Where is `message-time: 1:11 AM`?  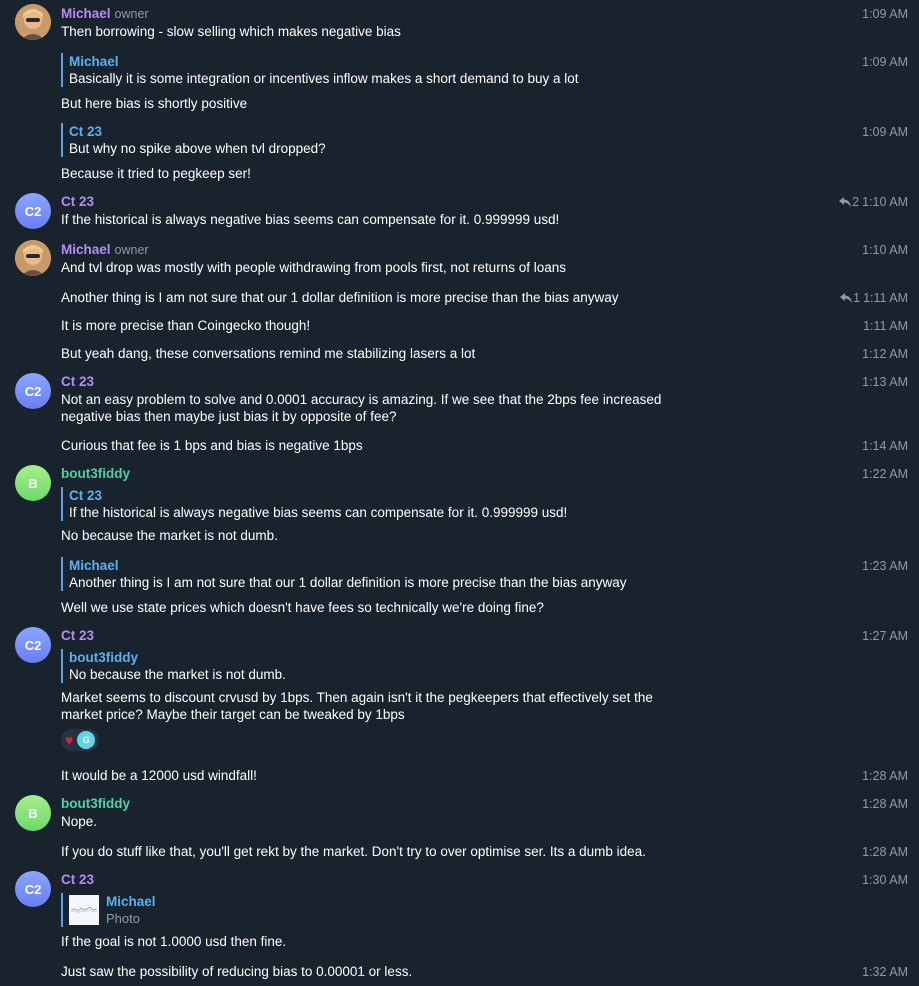 message-time: 1:11 AM is located at coordinates (885, 326).